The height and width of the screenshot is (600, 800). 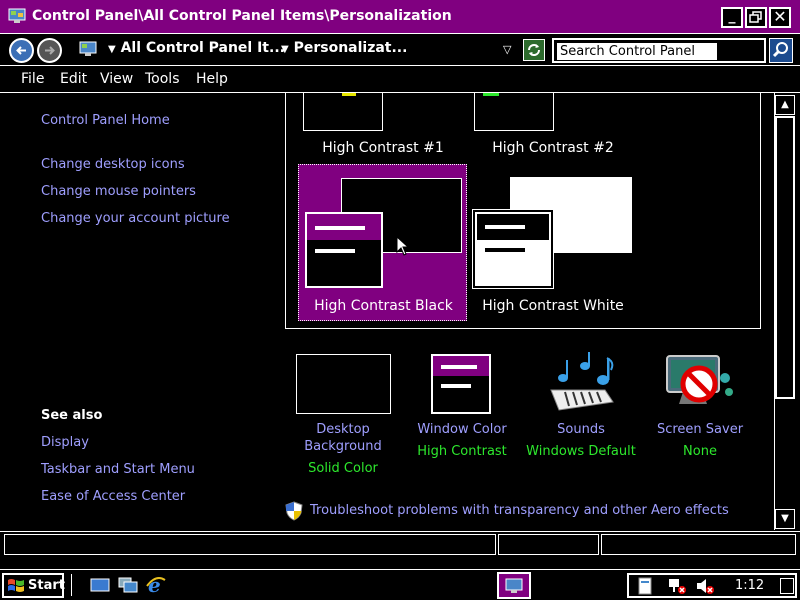 I want to click on forward-arrow-icon, so click(x=50, y=50).